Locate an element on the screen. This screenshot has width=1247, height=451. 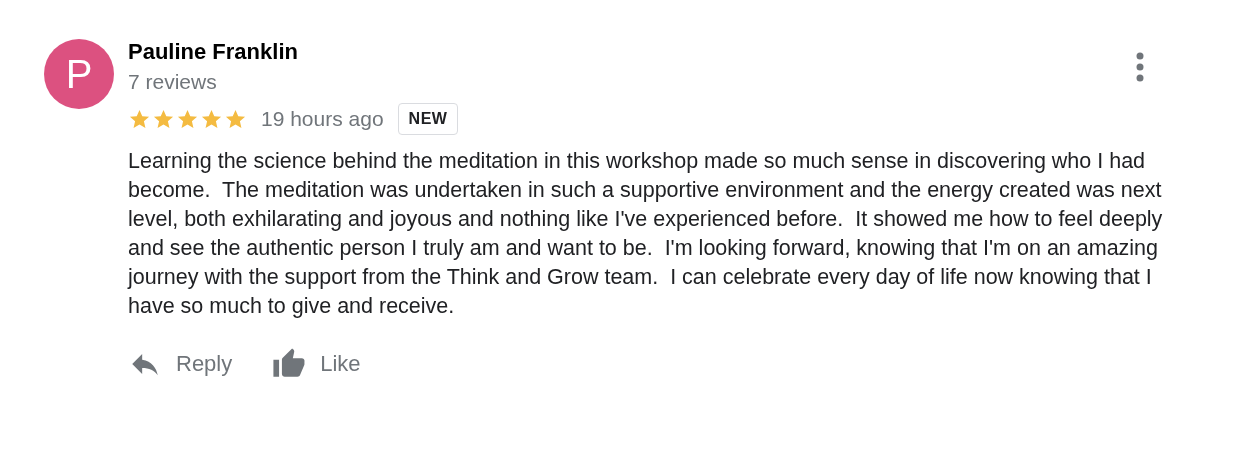
avatar: P is located at coordinates (79, 74).